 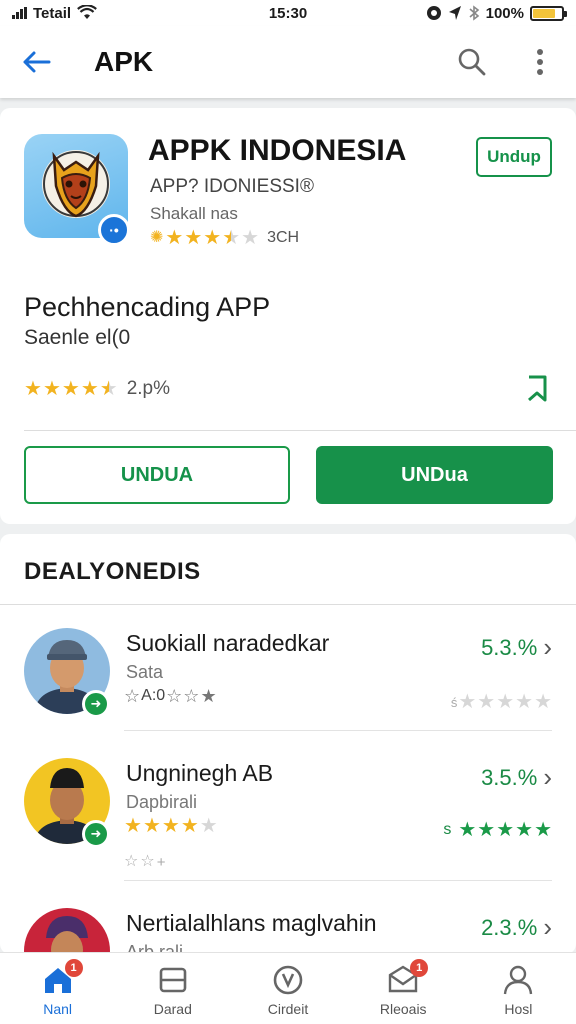 What do you see at coordinates (172, 1009) in the screenshot?
I see `nav-label: Darad` at bounding box center [172, 1009].